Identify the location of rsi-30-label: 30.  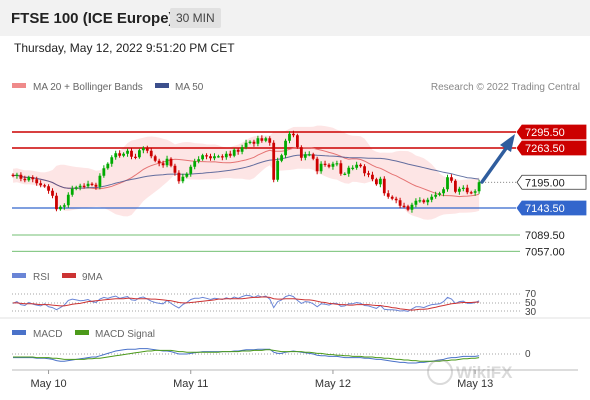
(531, 312).